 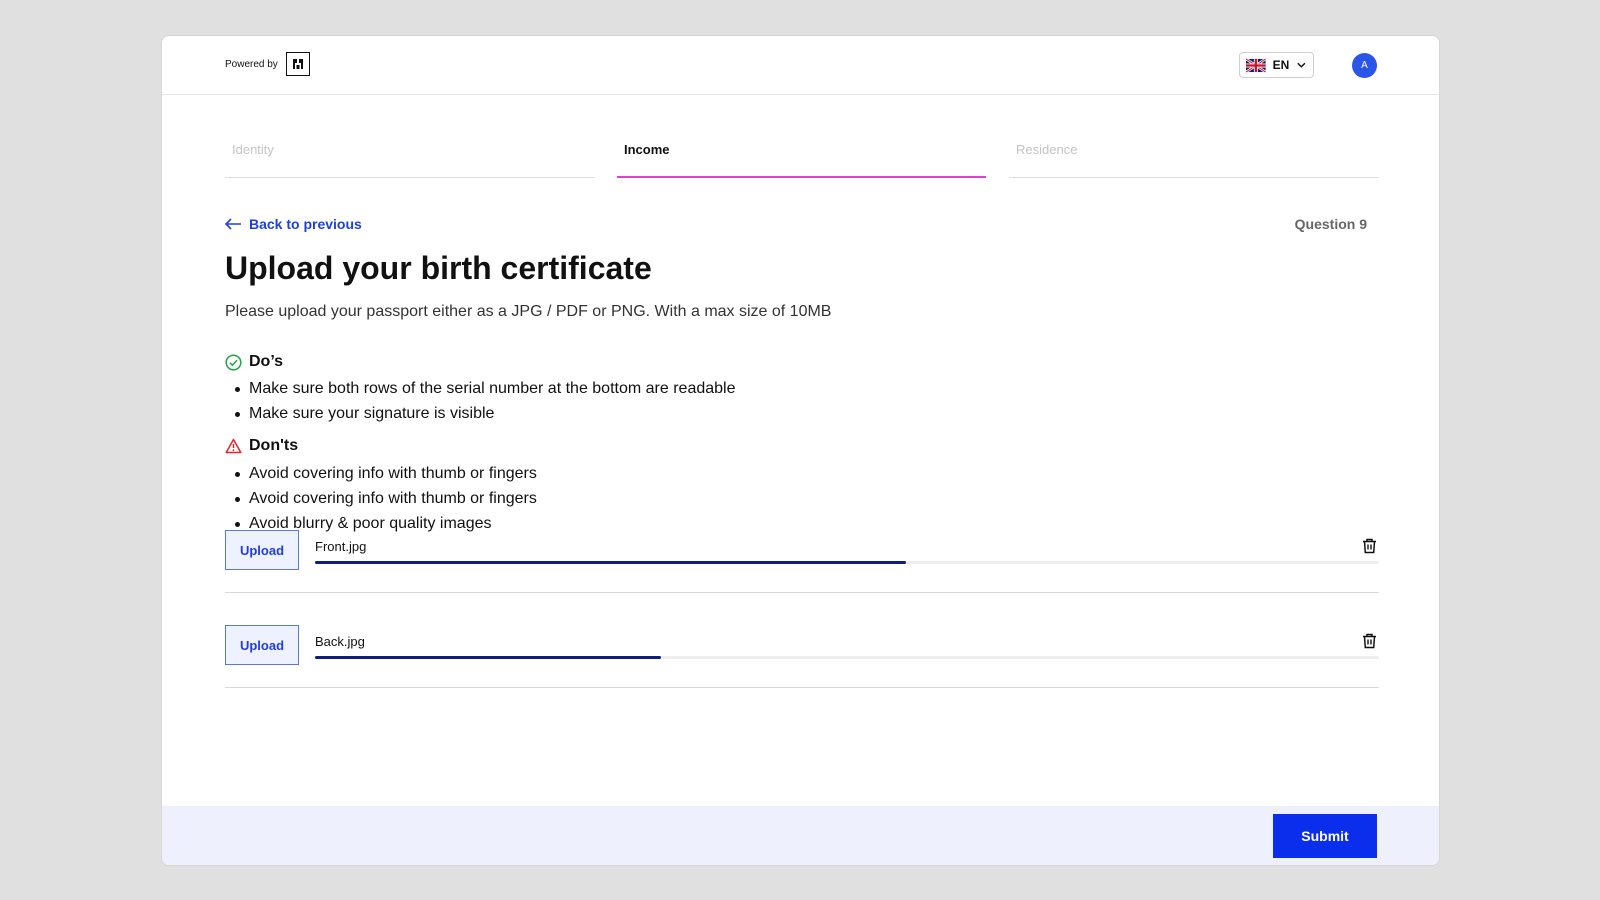 I want to click on back-link: Back to previous, so click(x=293, y=224).